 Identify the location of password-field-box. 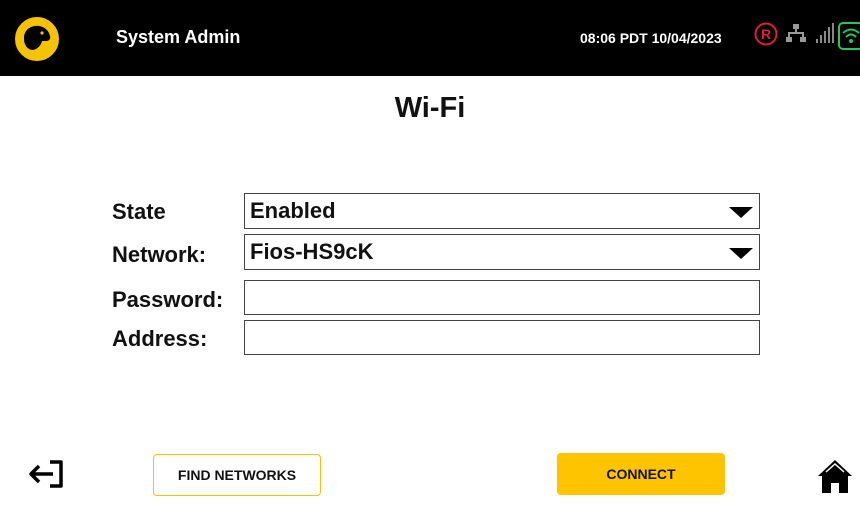
(502, 297).